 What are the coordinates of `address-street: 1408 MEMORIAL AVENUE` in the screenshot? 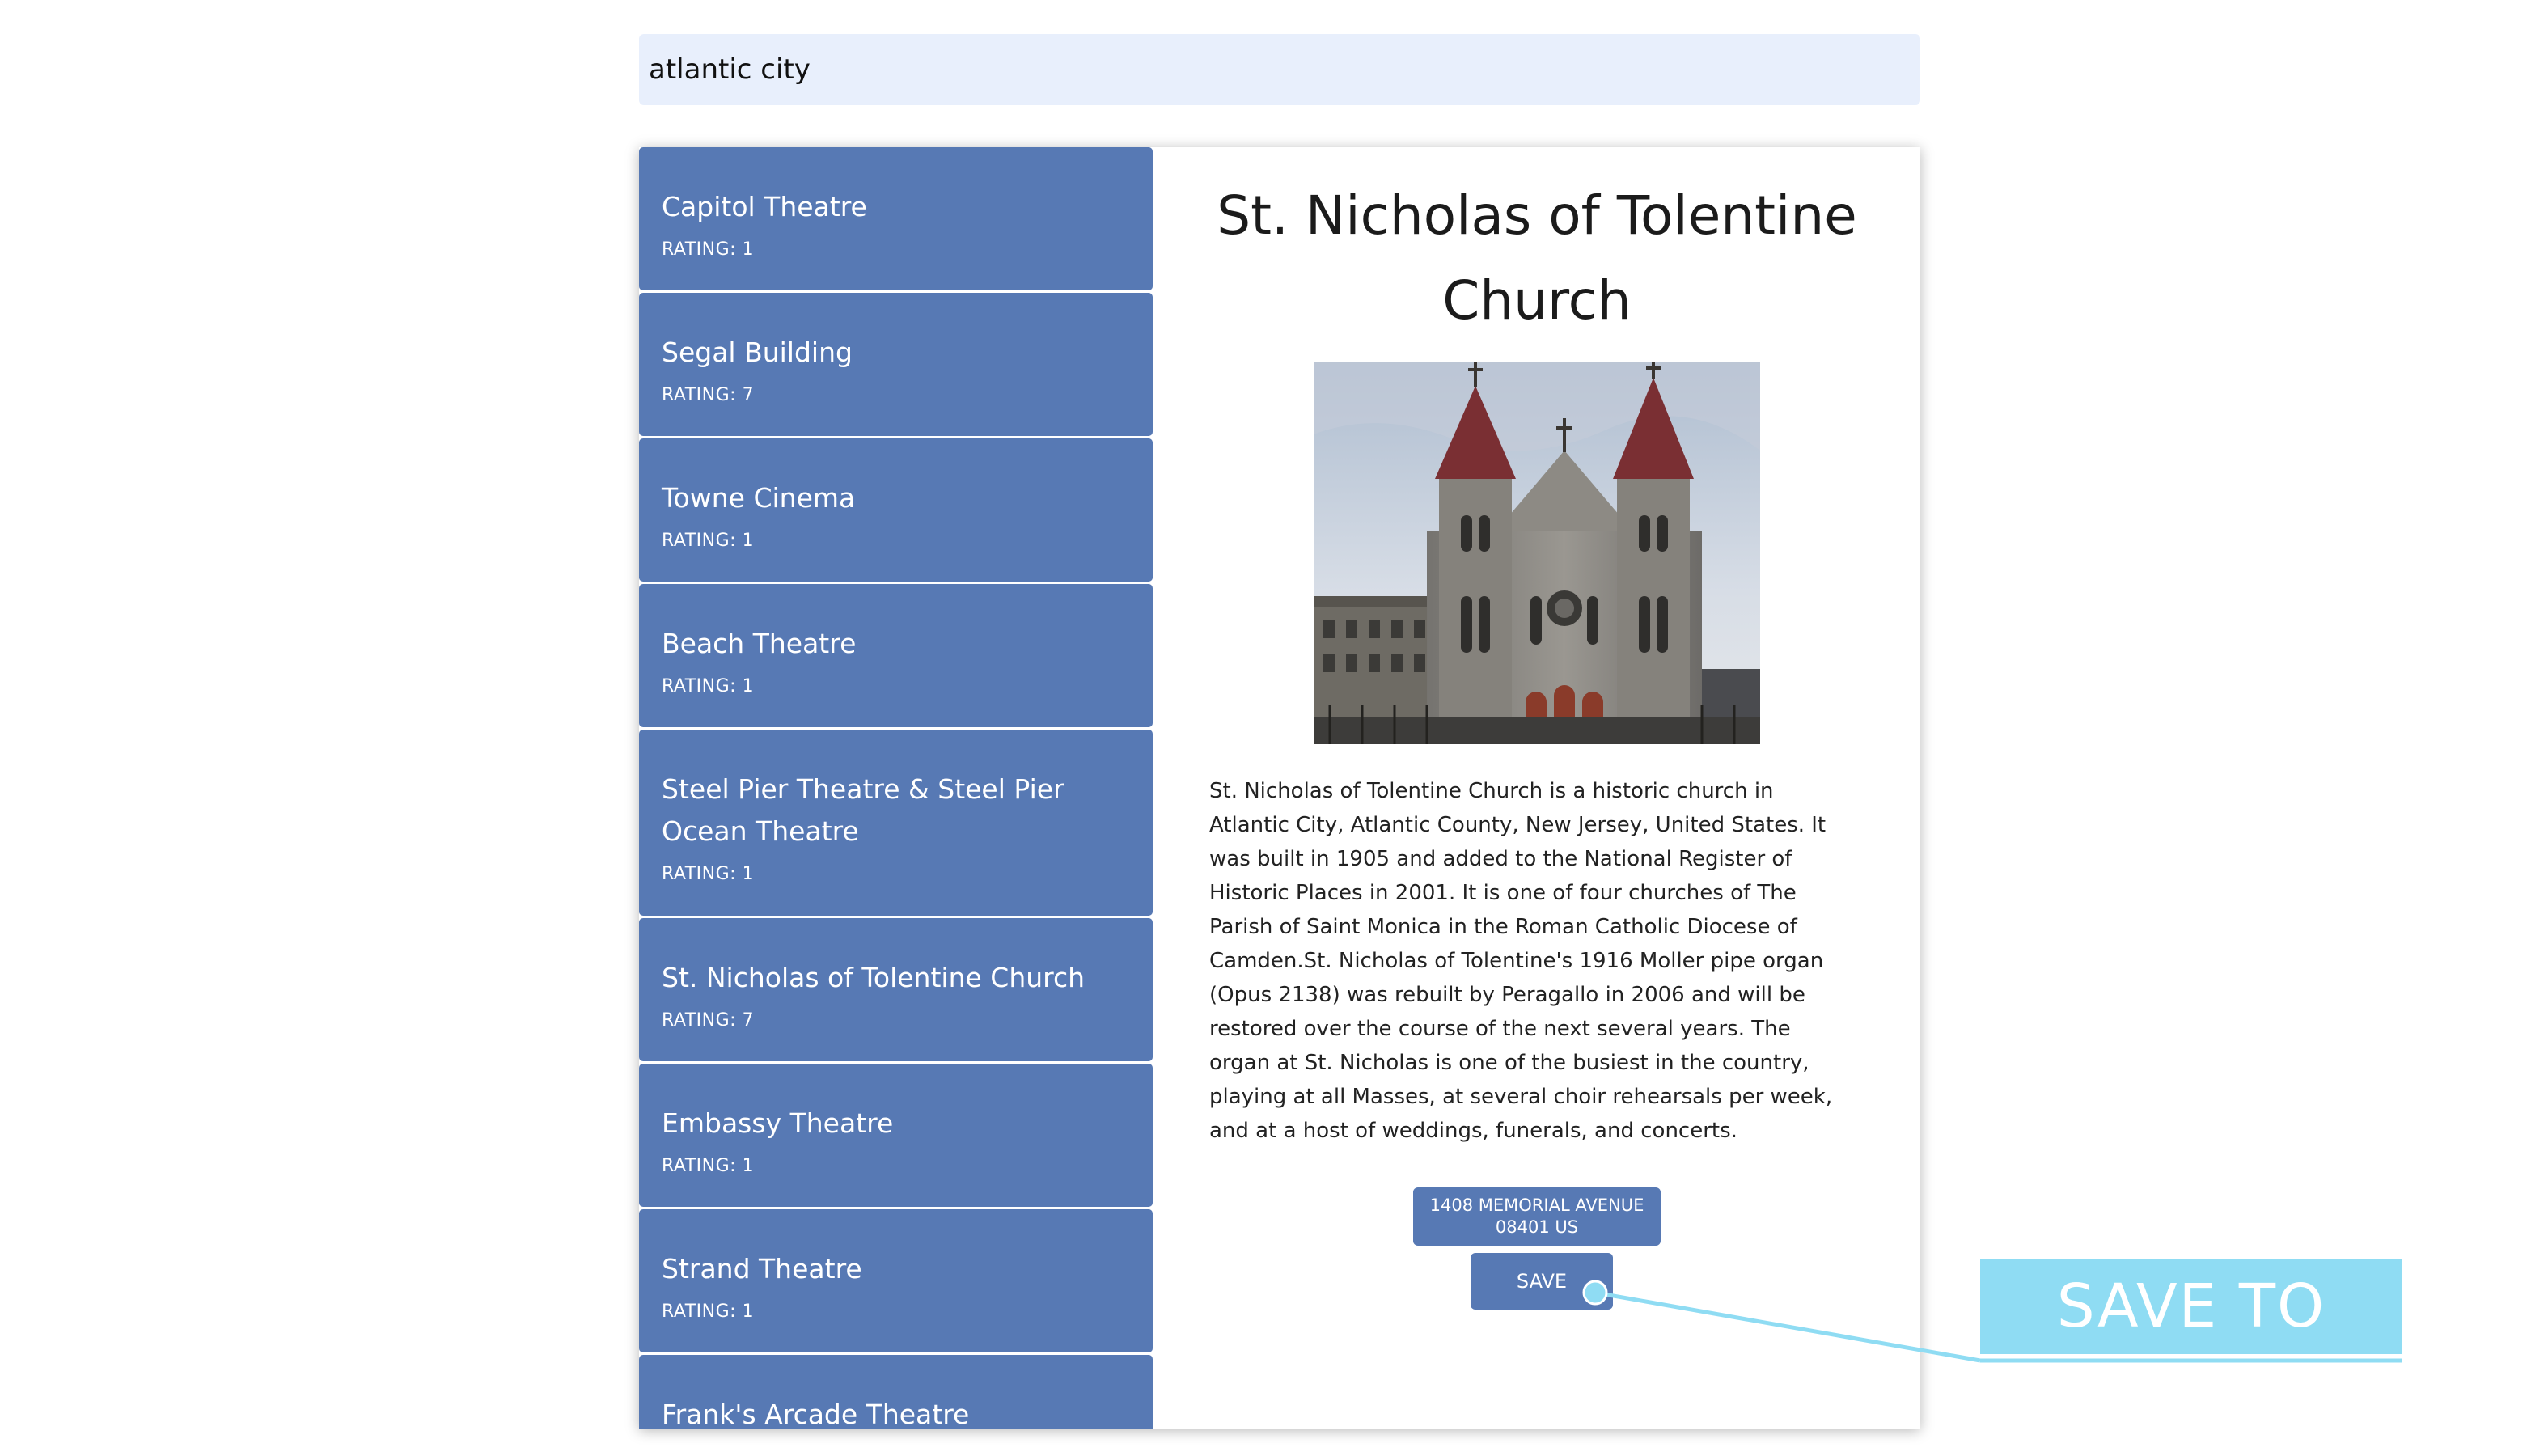 It's located at (1537, 1205).